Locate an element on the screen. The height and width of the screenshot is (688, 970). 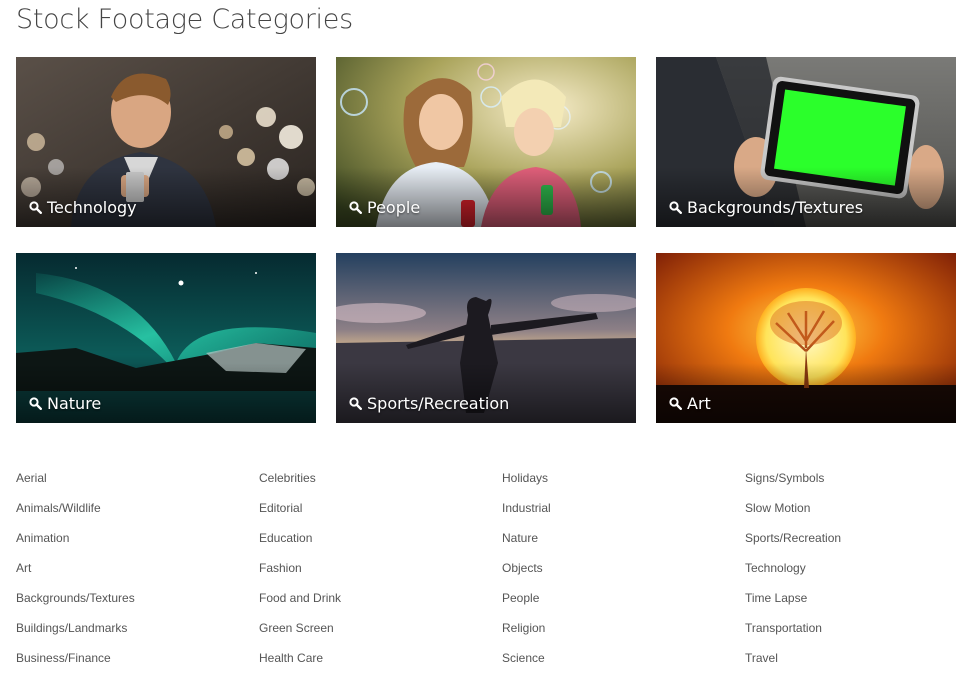
category-tile-art: Art is located at coordinates (806, 338).